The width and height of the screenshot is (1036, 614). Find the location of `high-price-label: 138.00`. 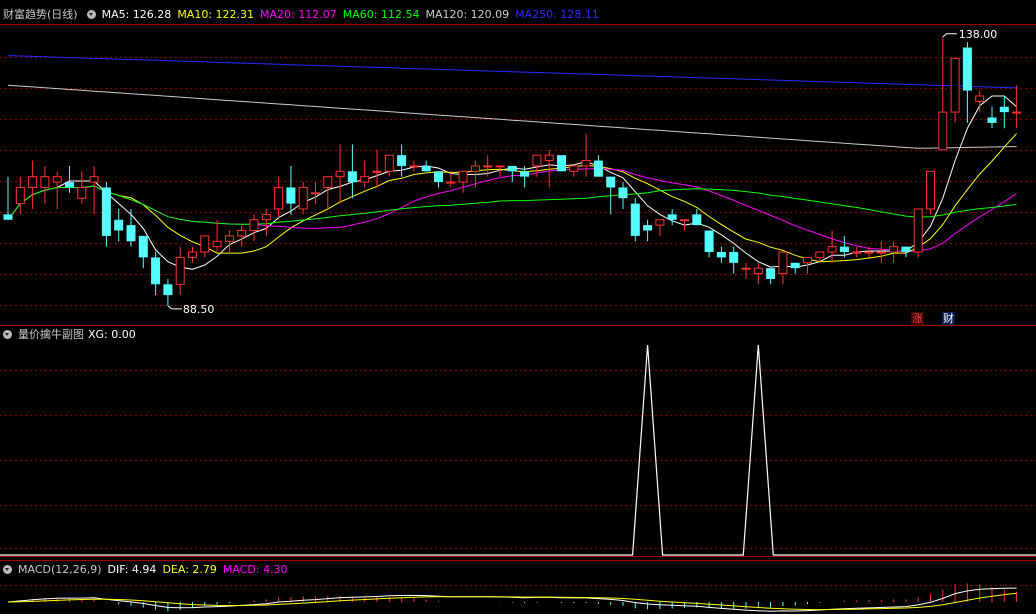

high-price-label: 138.00 is located at coordinates (978, 34).